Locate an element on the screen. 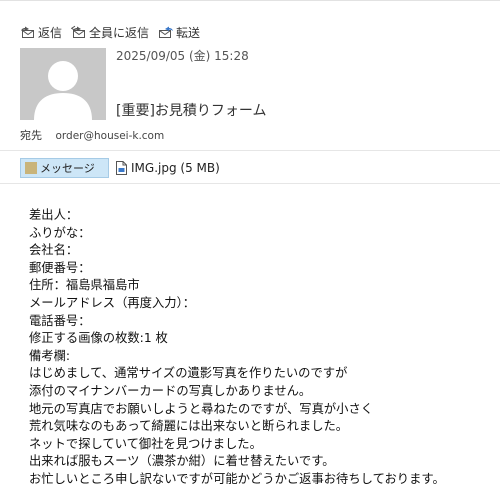  message-toolbar: 返信 全員に返信 転送 is located at coordinates (114, 32).